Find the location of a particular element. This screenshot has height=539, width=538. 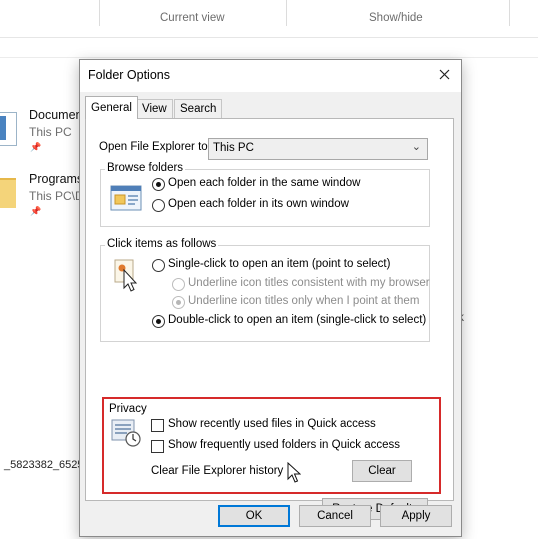

privacy-highlight is located at coordinates (271, 445).